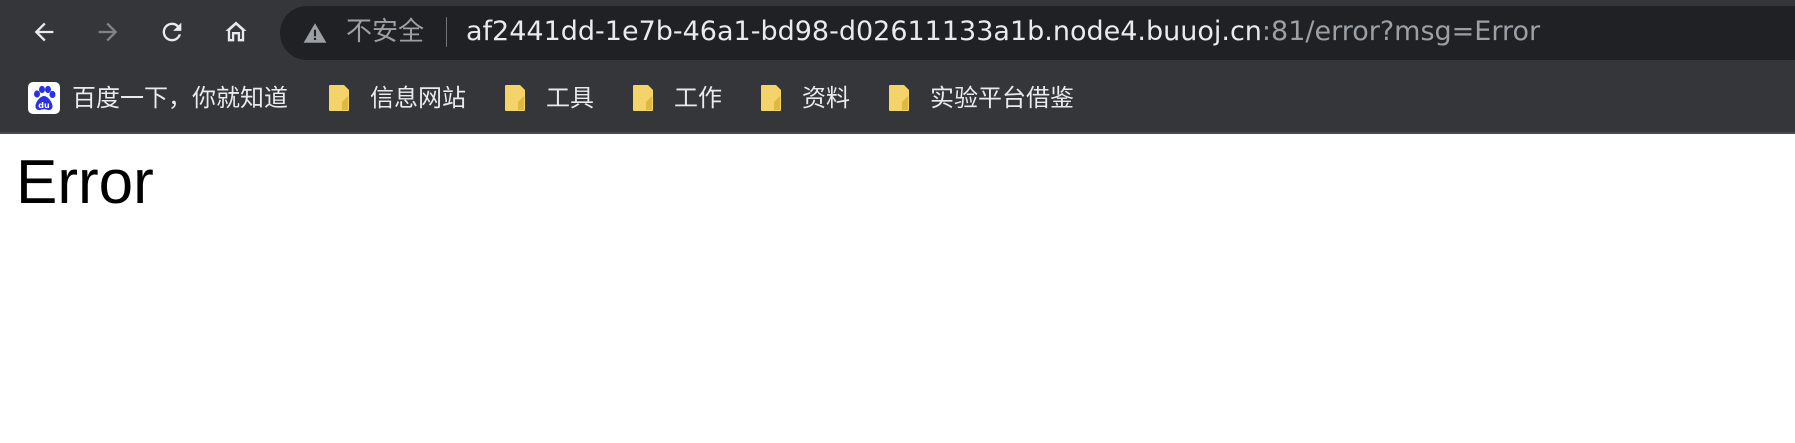 The width and height of the screenshot is (1795, 443). Describe the element at coordinates (1002, 98) in the screenshot. I see `bookmark-label: 实验平台借鉴` at that location.